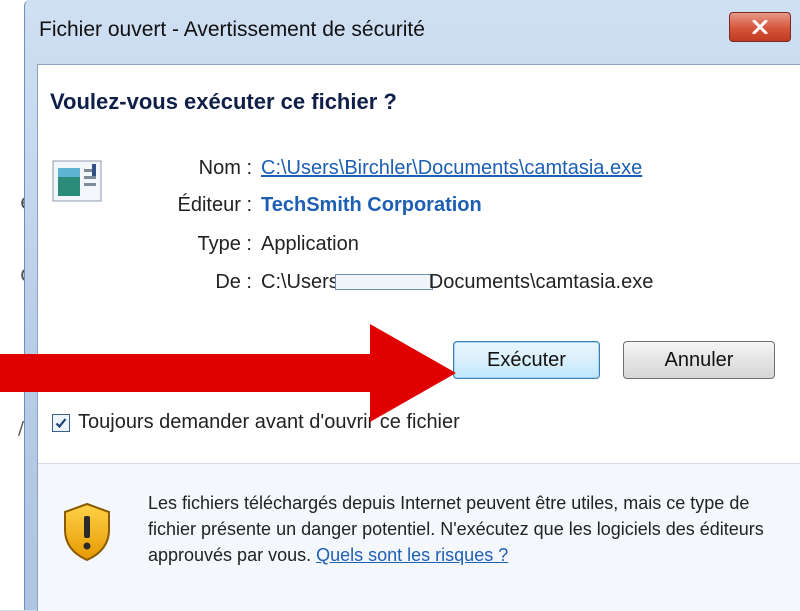  Describe the element at coordinates (300, 282) in the screenshot. I see `from-path-start: C:\Users` at that location.